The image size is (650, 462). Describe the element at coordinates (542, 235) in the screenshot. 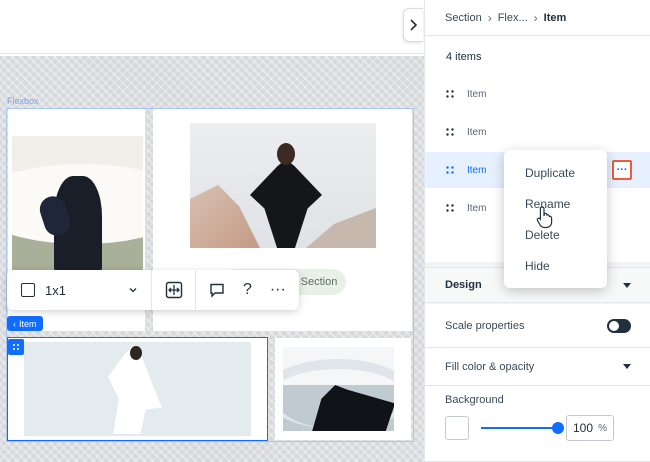

I see `menu-item-delete: Delete` at that location.